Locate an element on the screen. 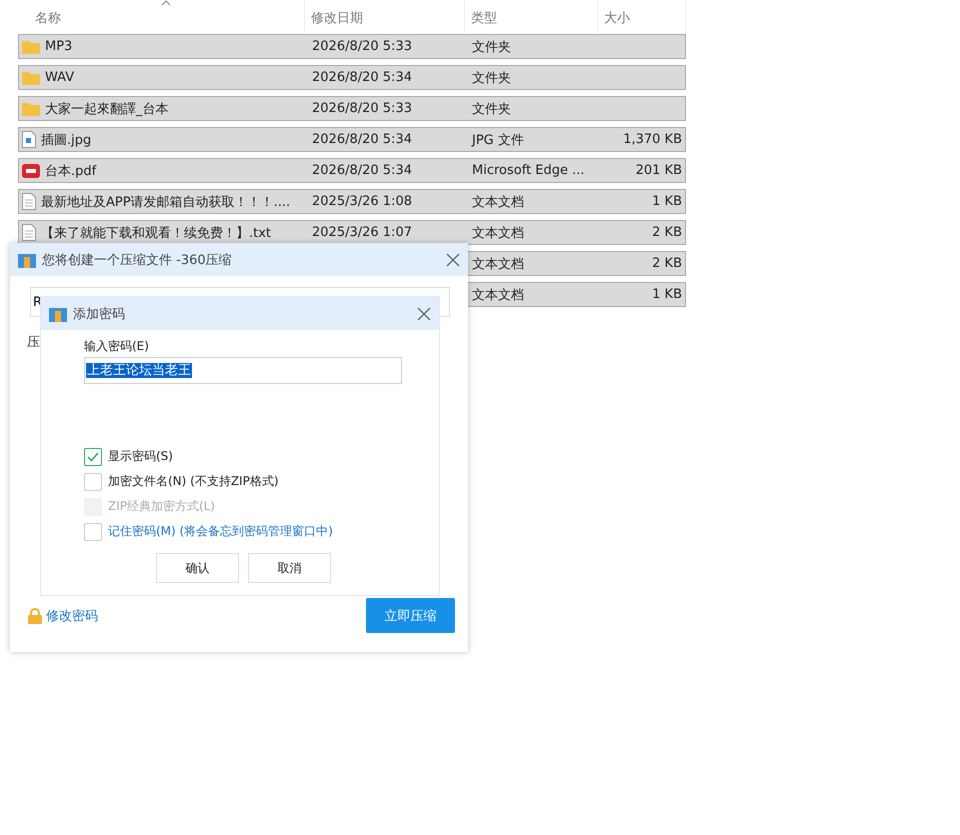  file-row: 大家一起來翻譯_台本 2026/8/20 5:33 文件夹 is located at coordinates (352, 108).